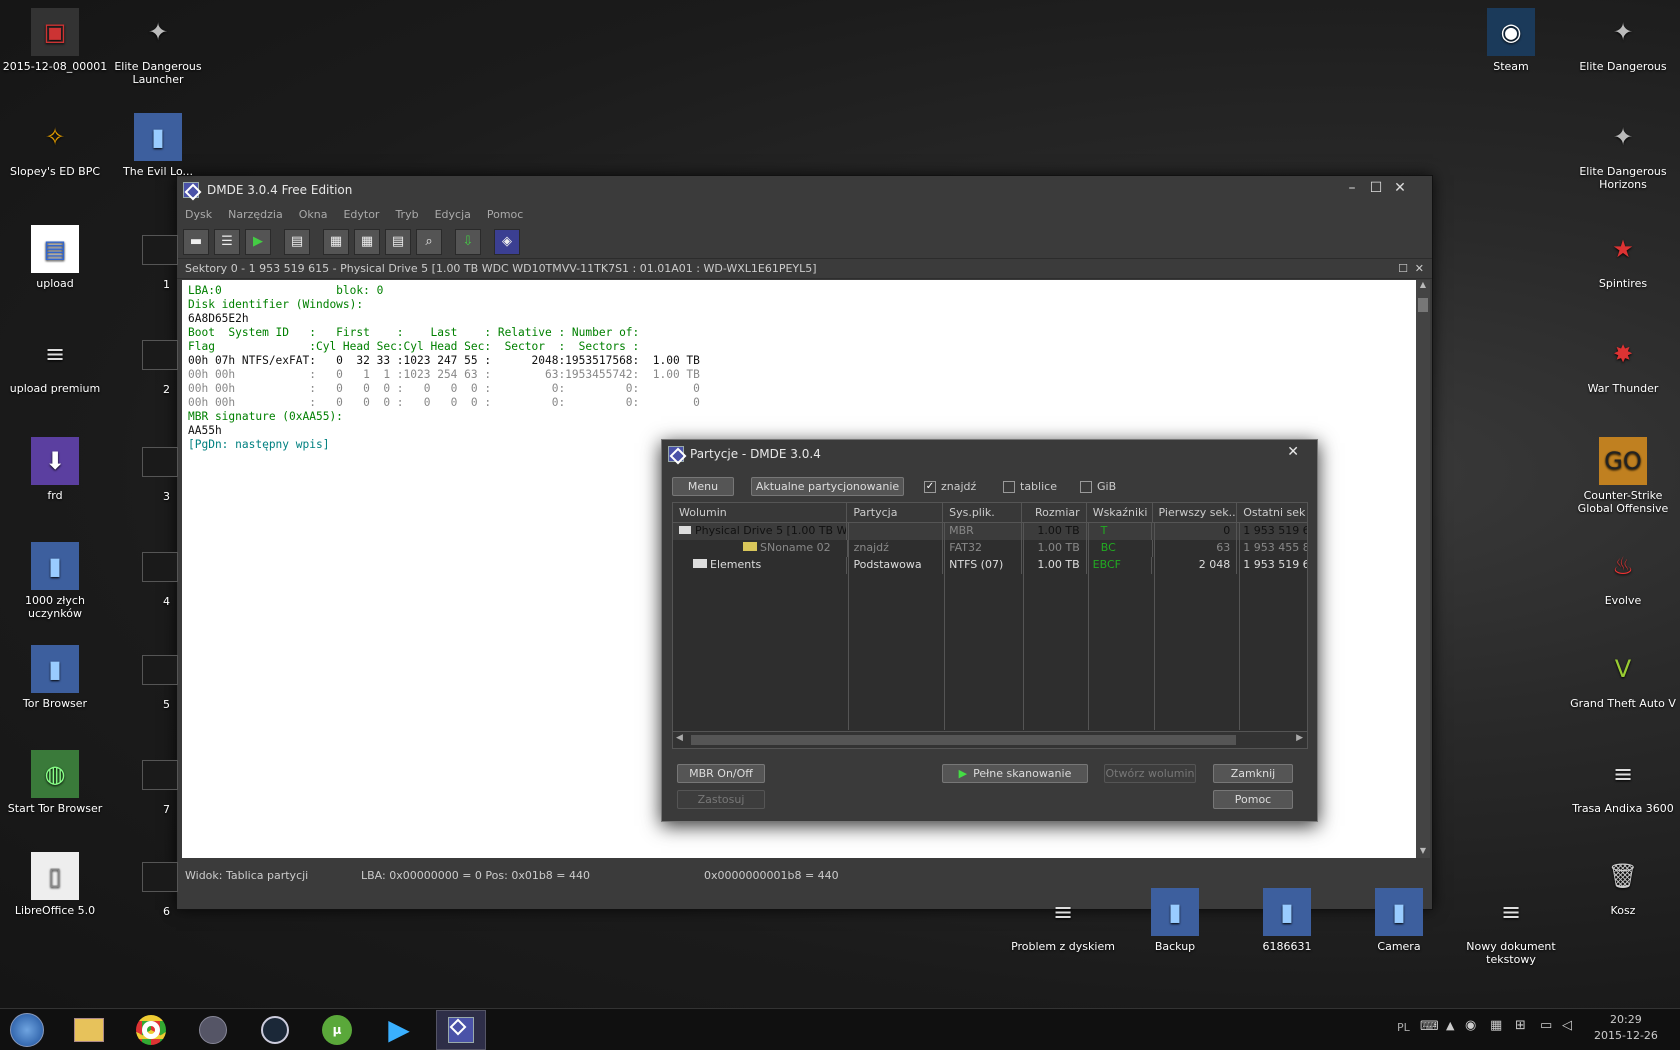 The width and height of the screenshot is (1680, 1050). Describe the element at coordinates (198, 214) in the screenshot. I see `menu-dysk: Dysk` at that location.